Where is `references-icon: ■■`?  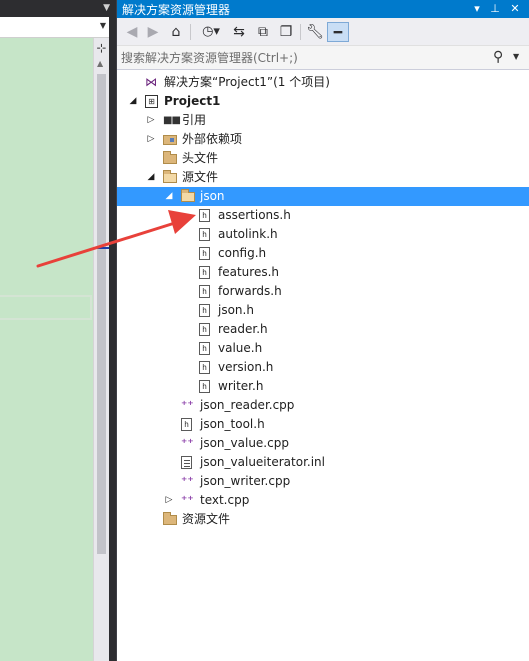 references-icon: ■■ is located at coordinates (172, 120).